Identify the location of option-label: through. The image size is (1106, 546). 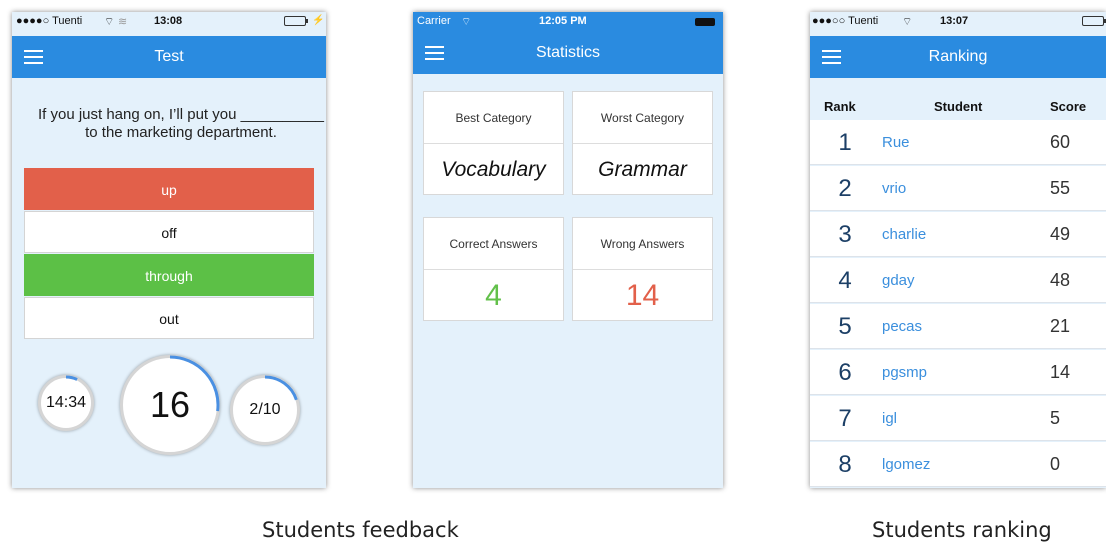
(169, 276).